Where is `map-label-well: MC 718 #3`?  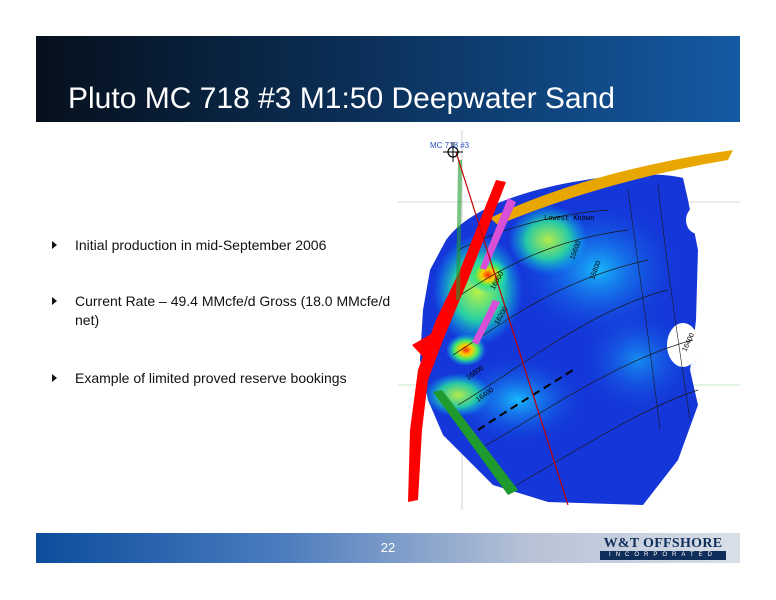
map-label-well: MC 718 #3 is located at coordinates (450, 145).